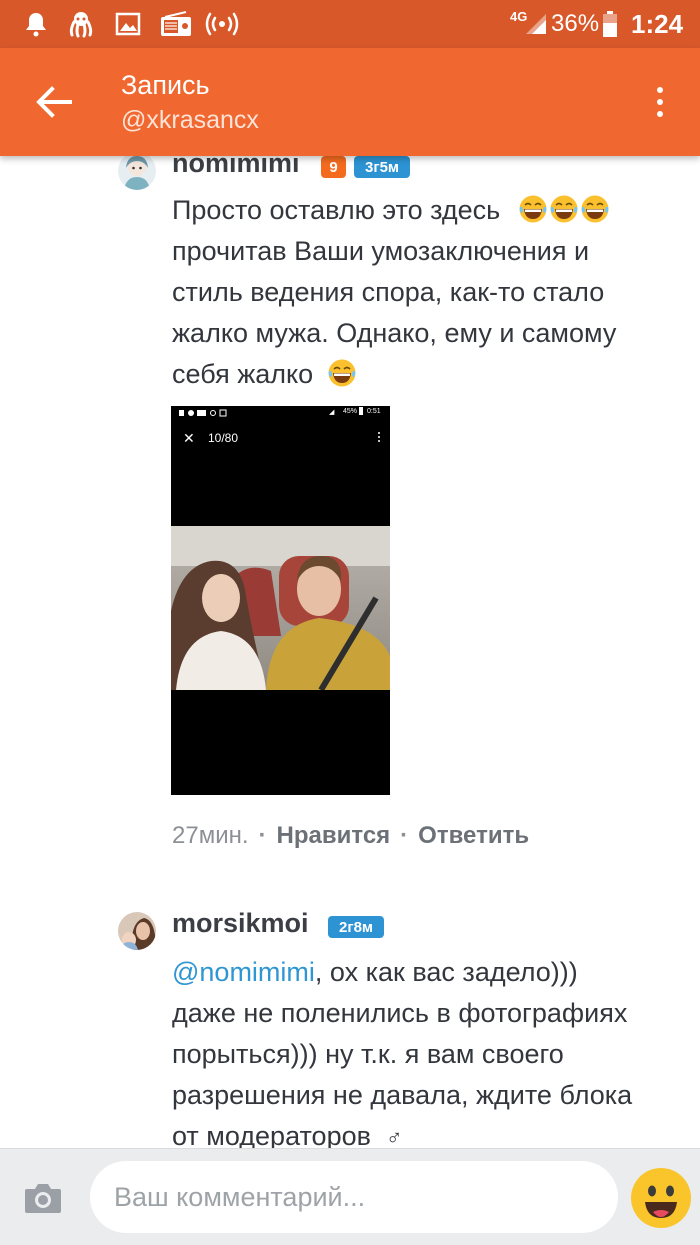 The height and width of the screenshot is (1245, 700). What do you see at coordinates (334, 835) in the screenshot?
I see `like-button: Нравится` at bounding box center [334, 835].